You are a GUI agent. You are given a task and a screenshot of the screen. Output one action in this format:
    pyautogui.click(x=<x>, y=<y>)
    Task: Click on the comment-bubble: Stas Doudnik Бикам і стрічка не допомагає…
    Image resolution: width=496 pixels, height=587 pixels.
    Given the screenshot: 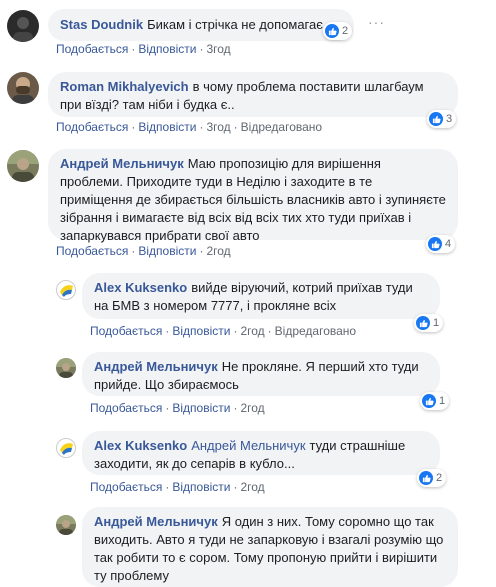 What is the action you would take?
    pyautogui.click(x=201, y=25)
    